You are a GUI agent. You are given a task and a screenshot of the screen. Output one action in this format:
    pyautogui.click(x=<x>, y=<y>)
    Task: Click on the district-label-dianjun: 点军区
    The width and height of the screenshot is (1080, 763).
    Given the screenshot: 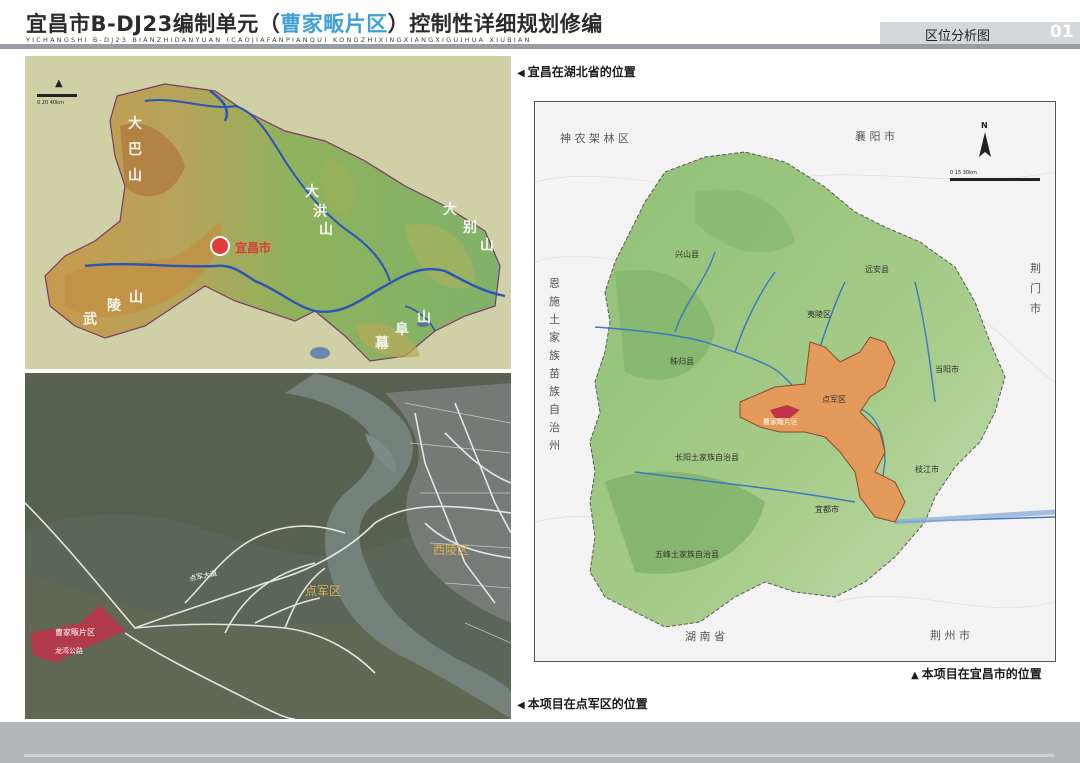 What is the action you would take?
    pyautogui.click(x=323, y=591)
    